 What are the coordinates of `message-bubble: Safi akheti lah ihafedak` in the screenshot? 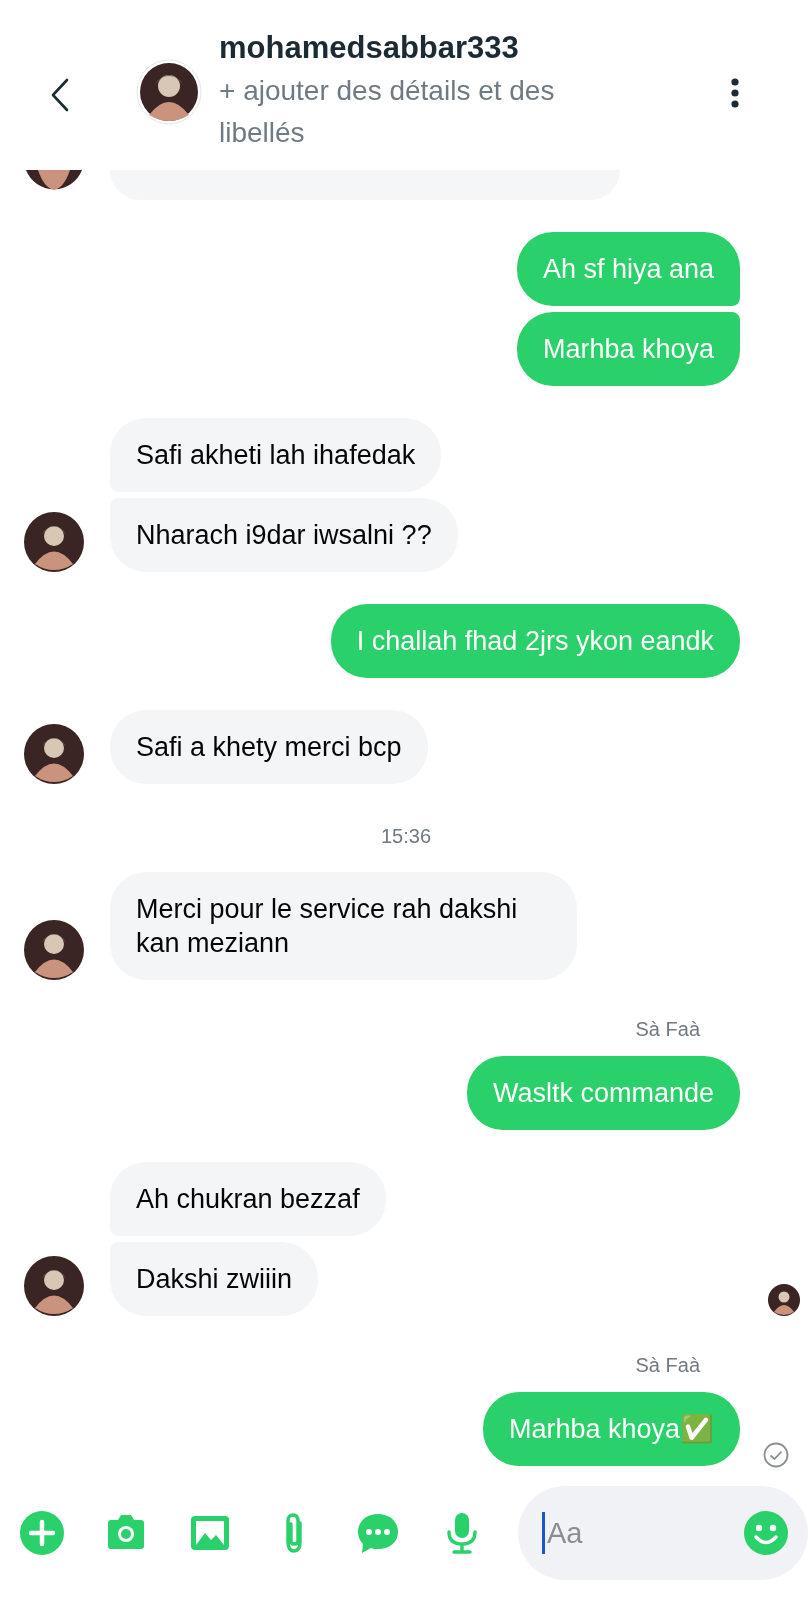 It's located at (276, 455).